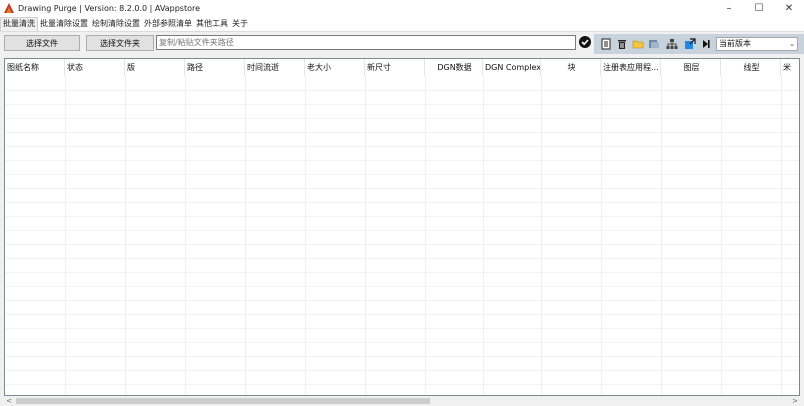 The image size is (804, 406). Describe the element at coordinates (116, 24) in the screenshot. I see `tab-drawing-purge-settings: 绘制清除设置` at that location.